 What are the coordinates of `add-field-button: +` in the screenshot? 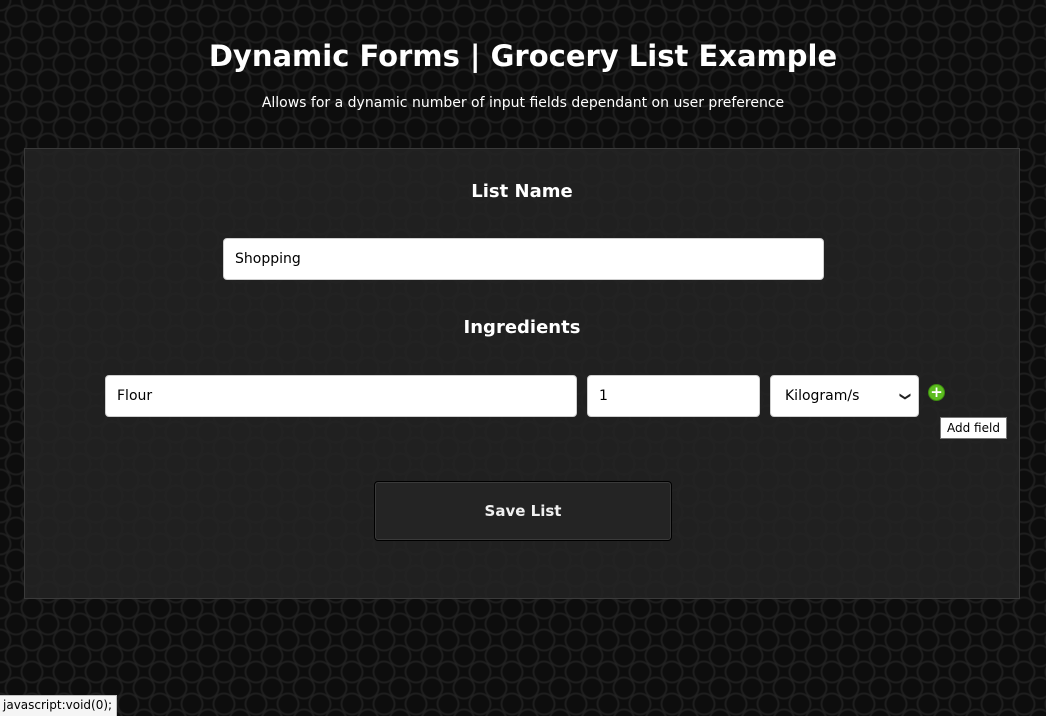 It's located at (936, 392).